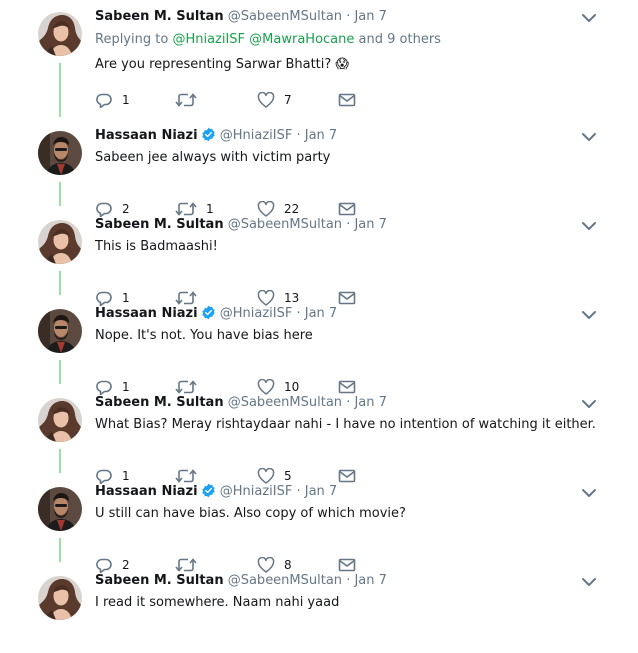 This screenshot has height=653, width=638. I want to click on mention-link: @MawraHocane, so click(301, 39).